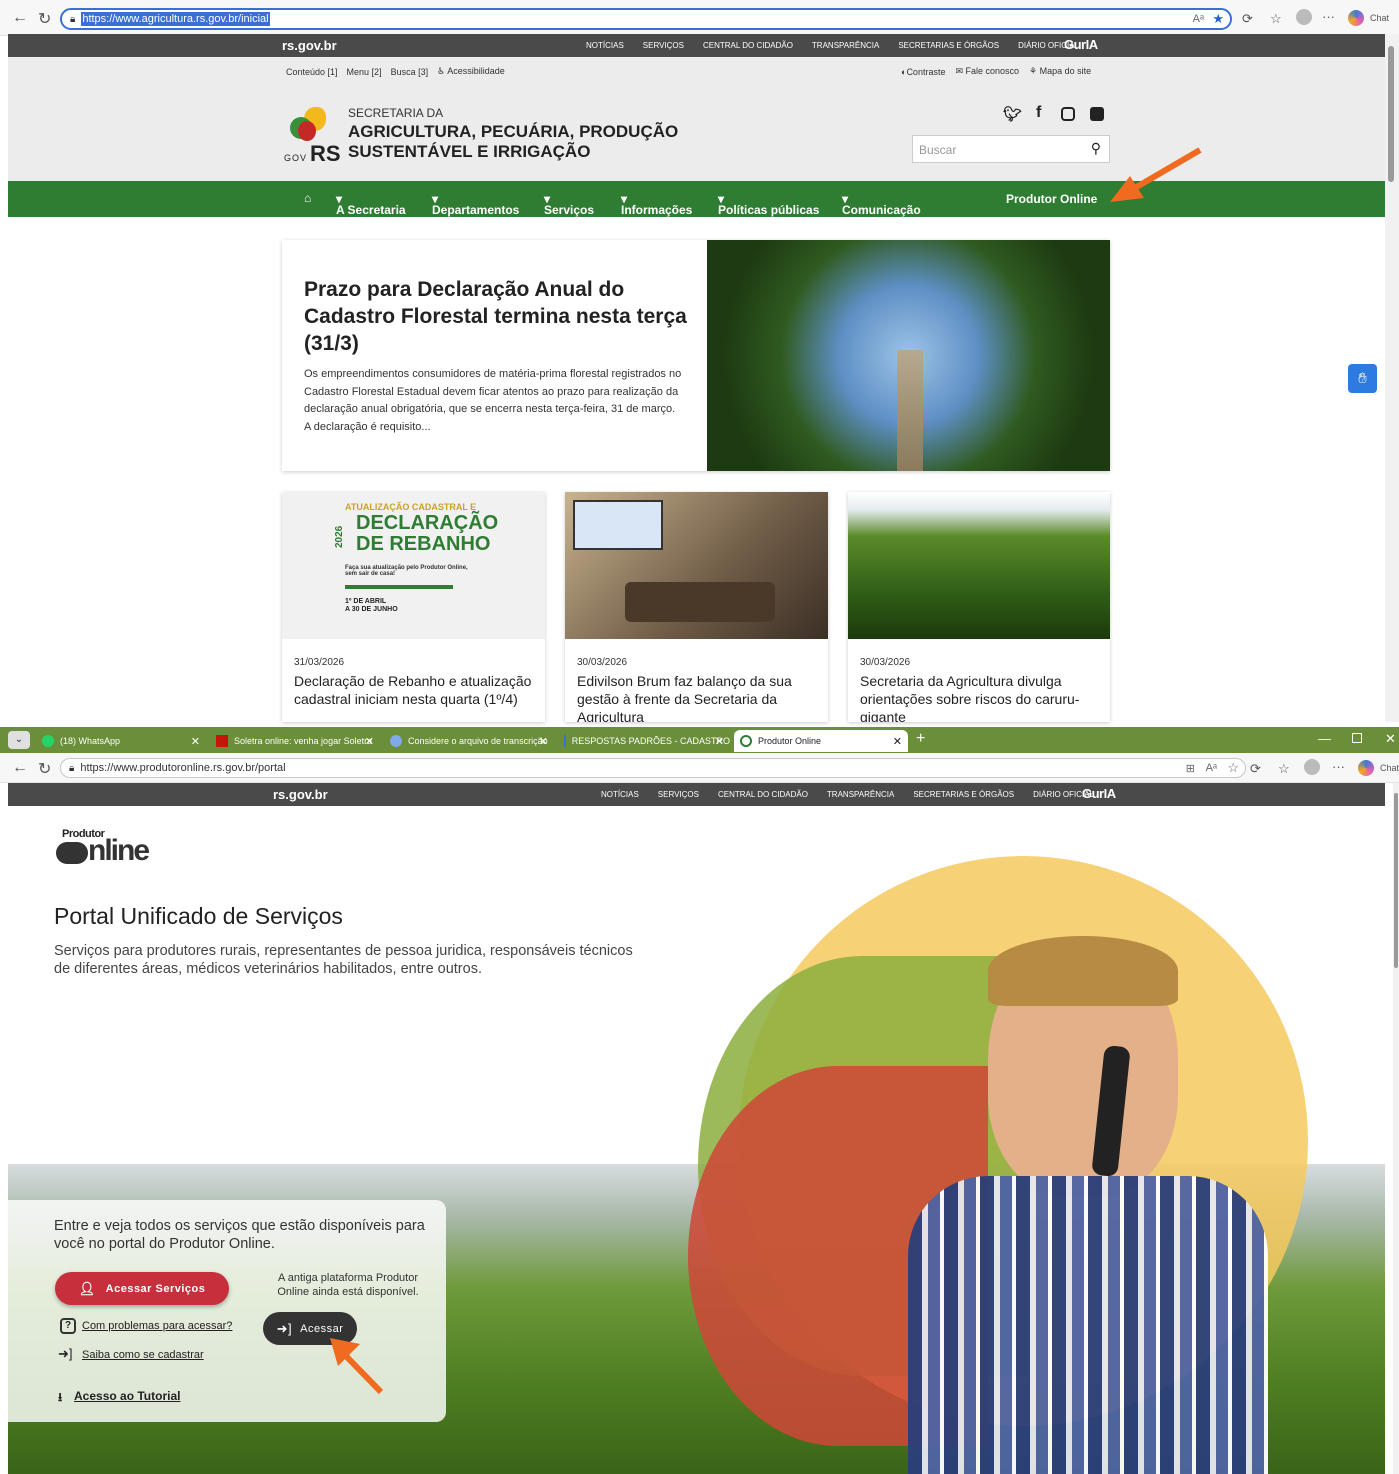 This screenshot has width=1399, height=1474. I want to click on tab-transcricao: Considere o arquivo de transcrição ✕, so click(469, 741).